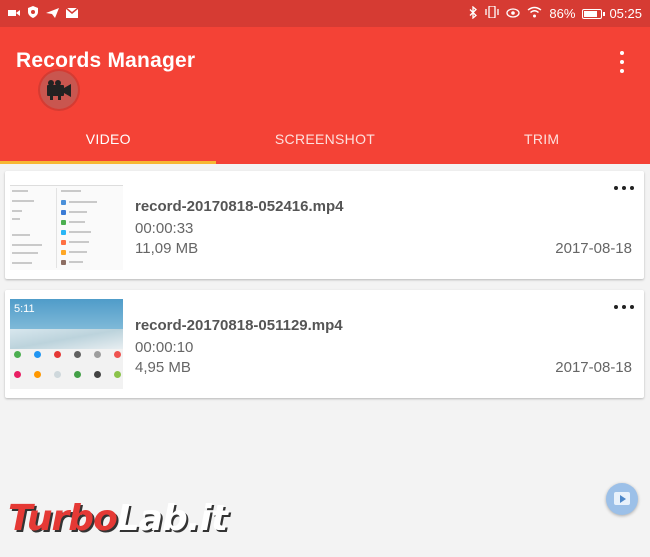  I want to click on app-title: Records Manager, so click(106, 60).